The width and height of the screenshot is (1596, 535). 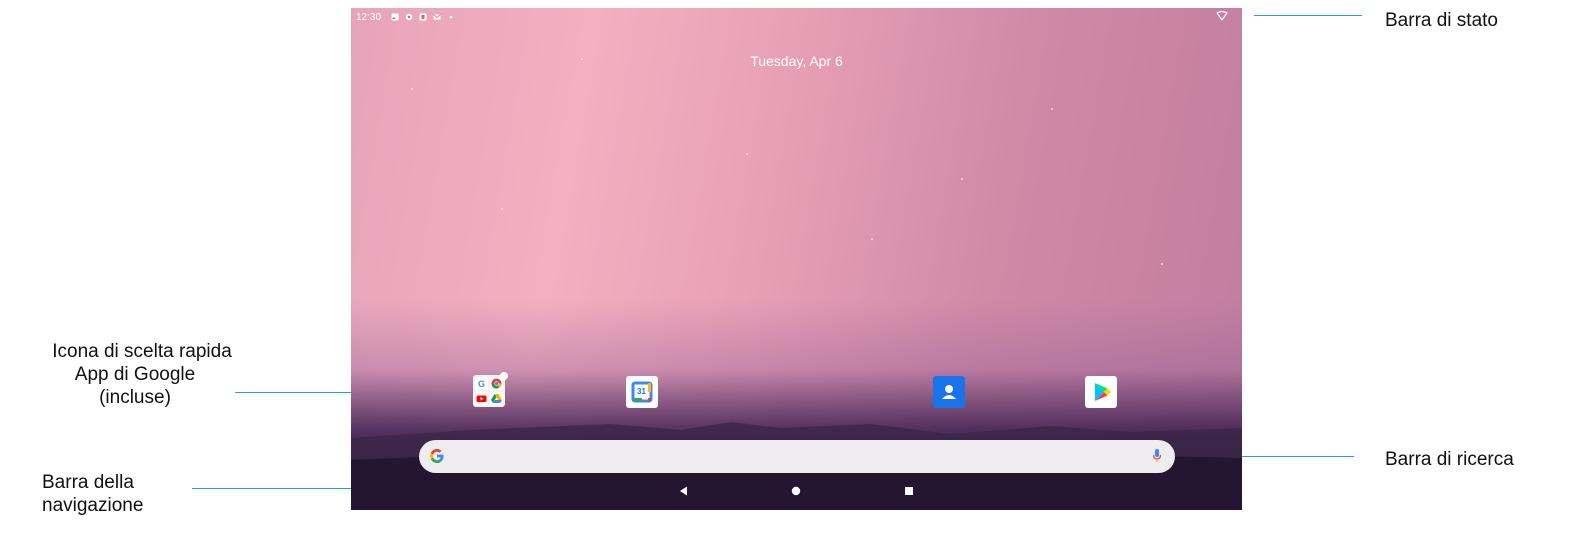 I want to click on notification-dot, so click(x=504, y=376).